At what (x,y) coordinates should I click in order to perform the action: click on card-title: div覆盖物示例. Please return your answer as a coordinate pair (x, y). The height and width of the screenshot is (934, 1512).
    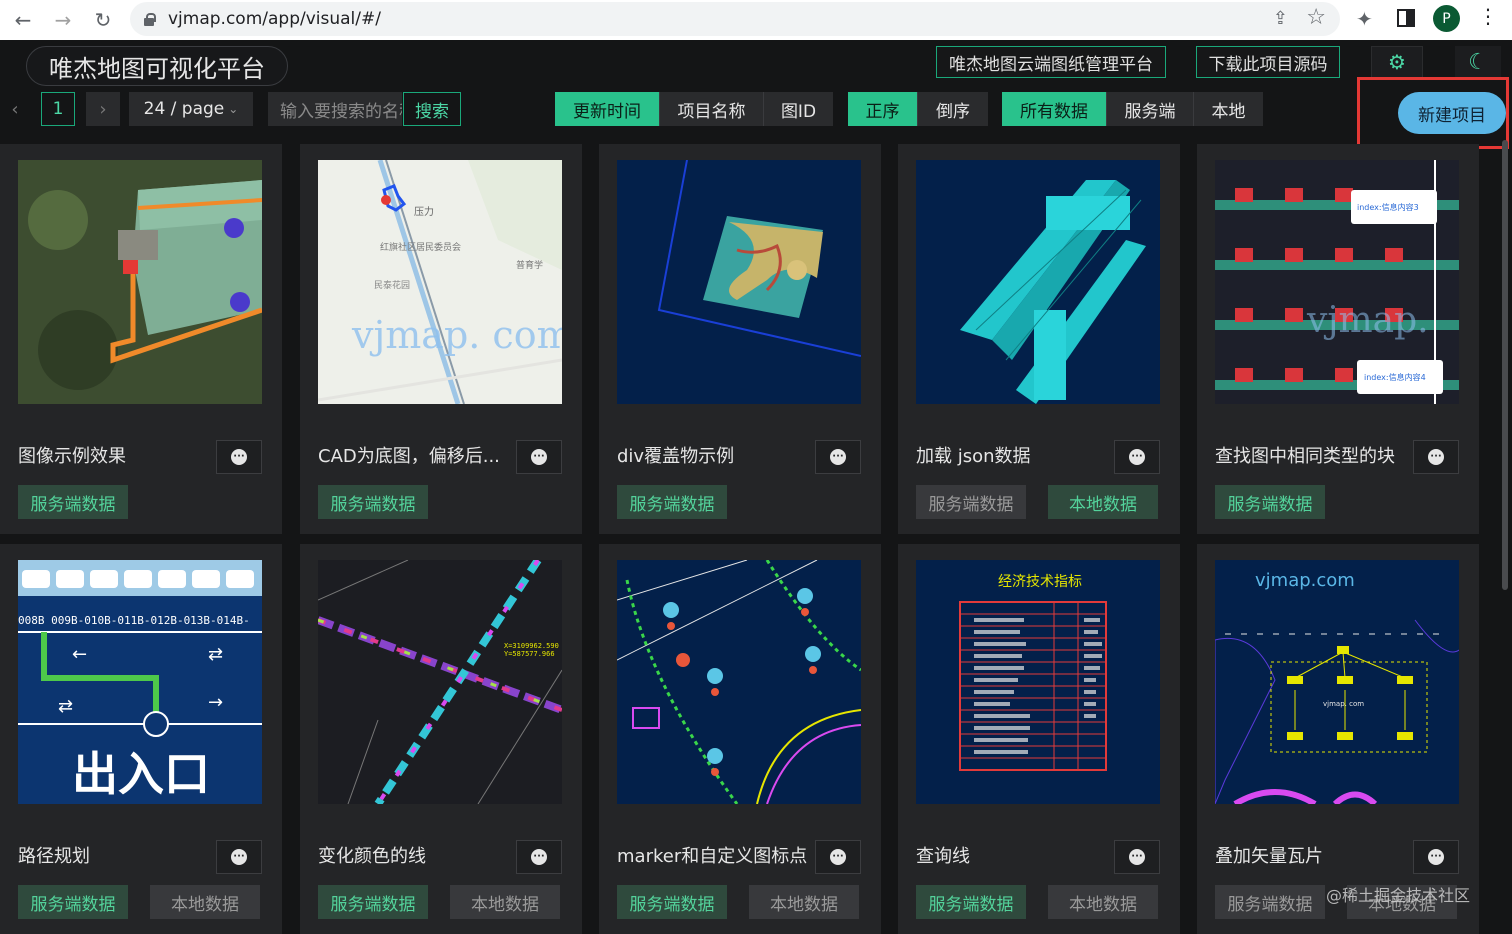
    Looking at the image, I should click on (676, 456).